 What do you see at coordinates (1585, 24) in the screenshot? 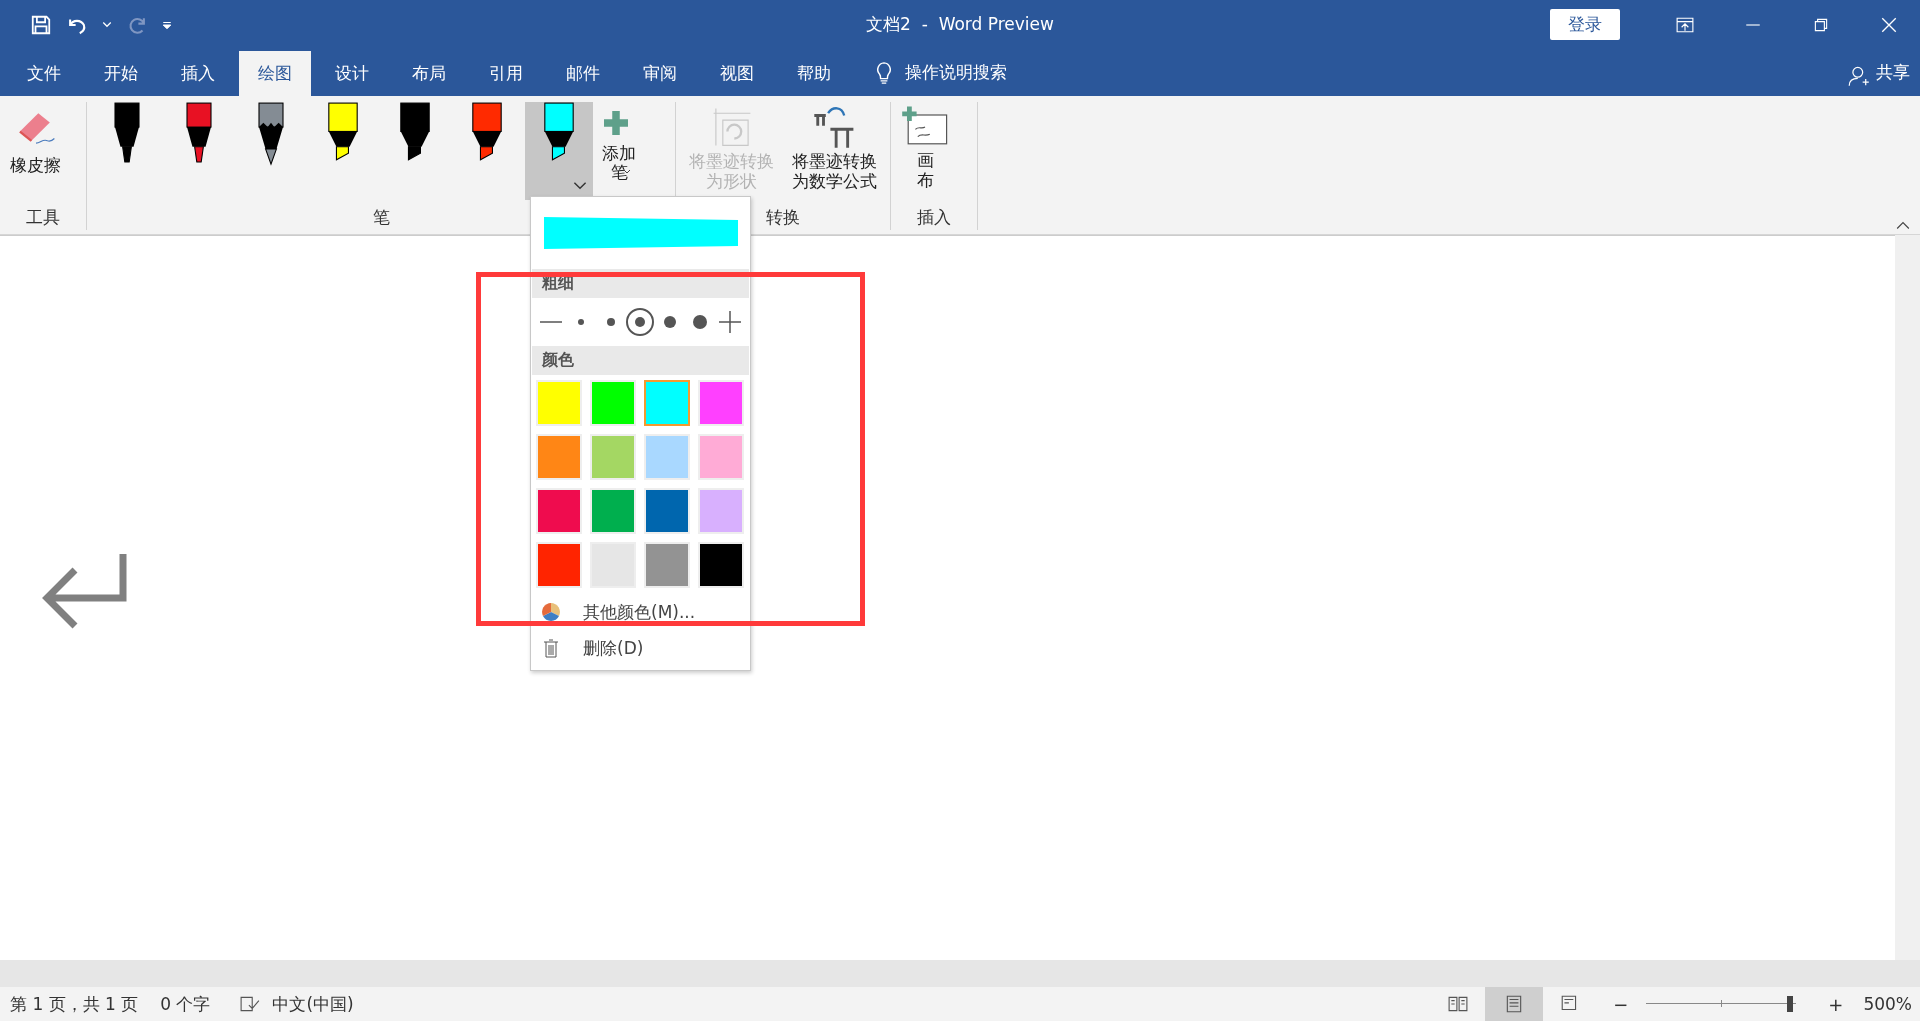
I see `login-button: 登录` at bounding box center [1585, 24].